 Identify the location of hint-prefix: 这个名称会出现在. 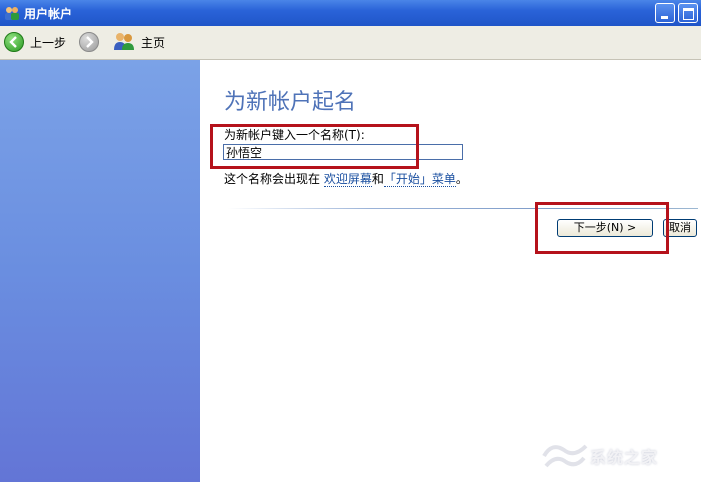
(272, 179).